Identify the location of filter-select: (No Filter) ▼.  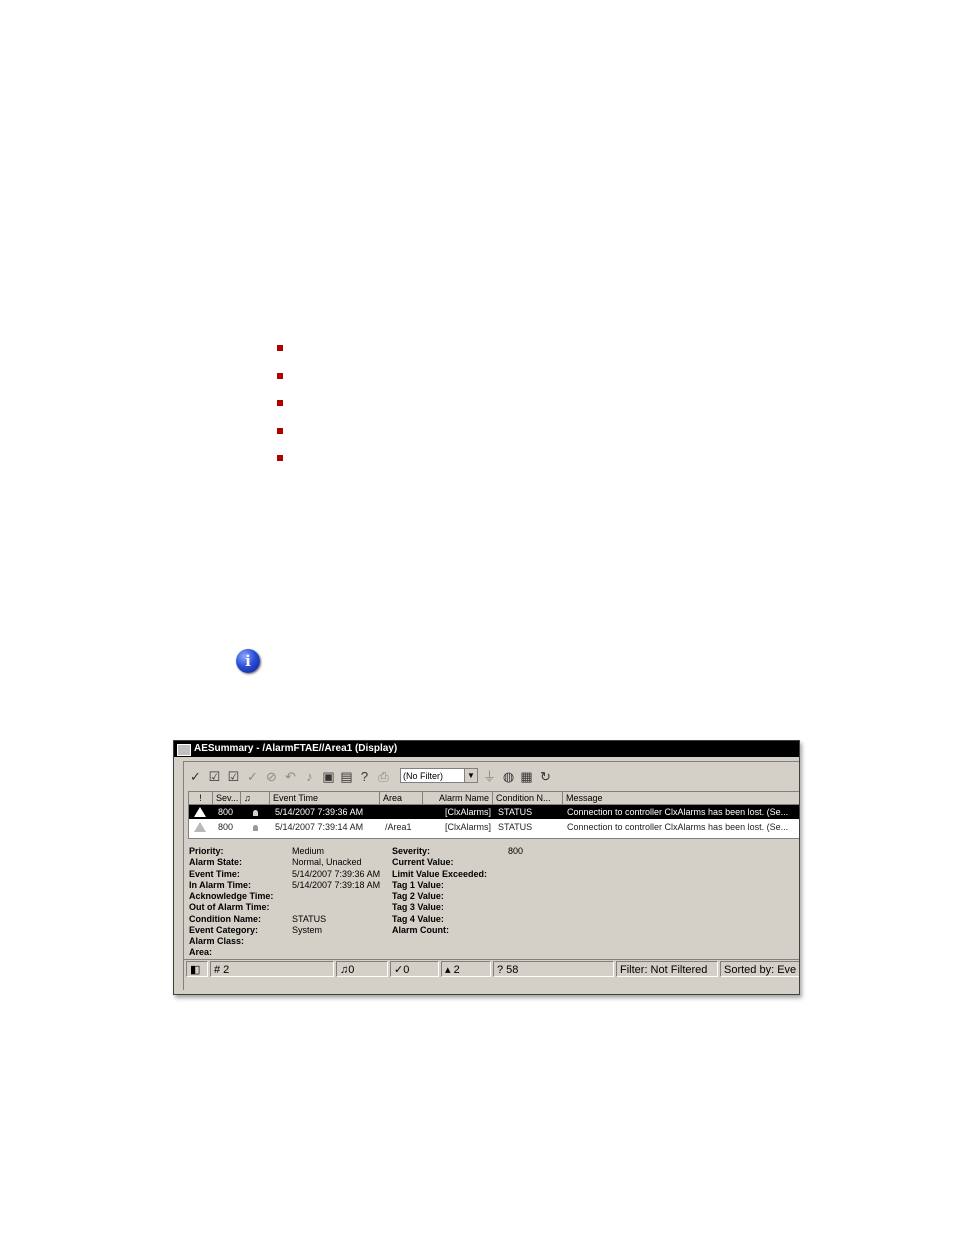
(439, 775).